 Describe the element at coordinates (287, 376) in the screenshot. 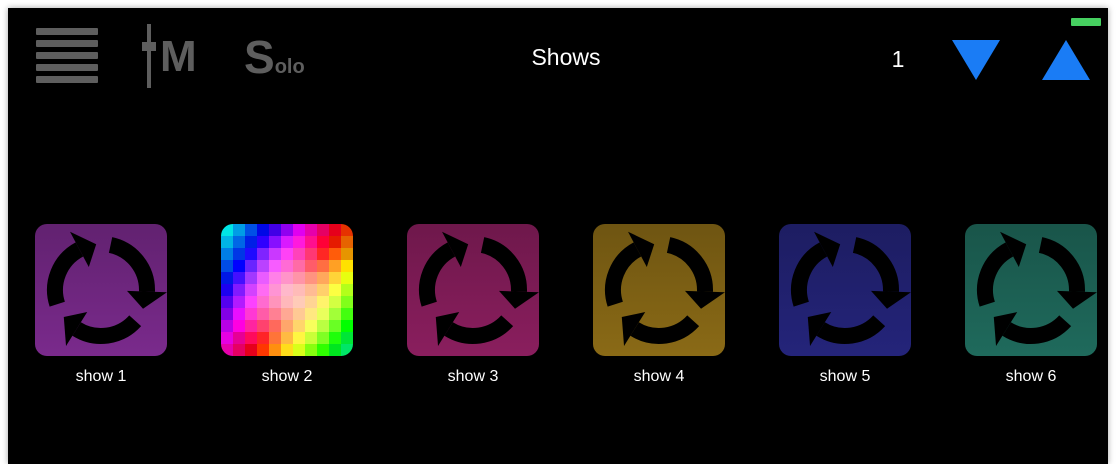

I see `show-label: show 2` at that location.